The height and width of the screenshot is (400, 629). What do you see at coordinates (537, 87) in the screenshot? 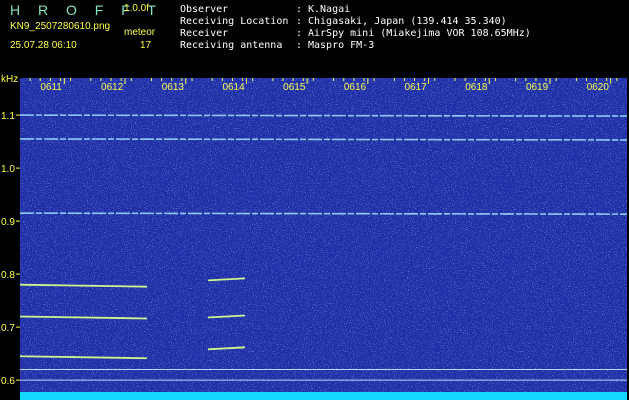
I see `time-tick-label: 0619` at bounding box center [537, 87].